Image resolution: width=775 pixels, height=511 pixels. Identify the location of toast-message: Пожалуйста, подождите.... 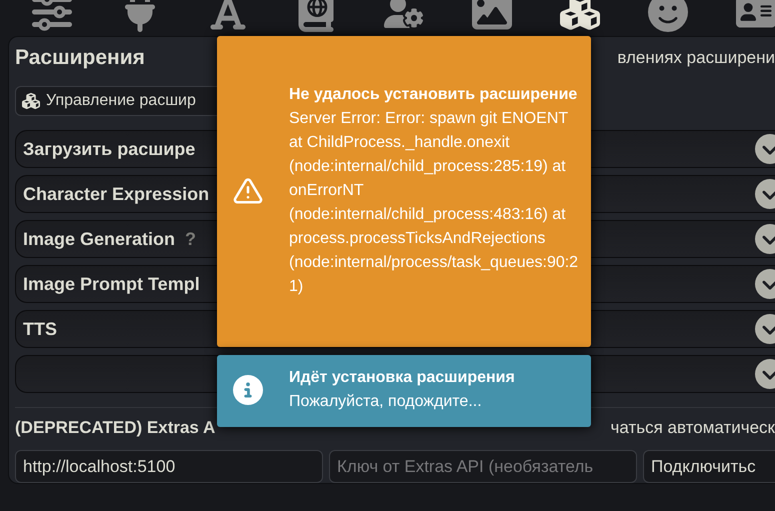
(386, 402).